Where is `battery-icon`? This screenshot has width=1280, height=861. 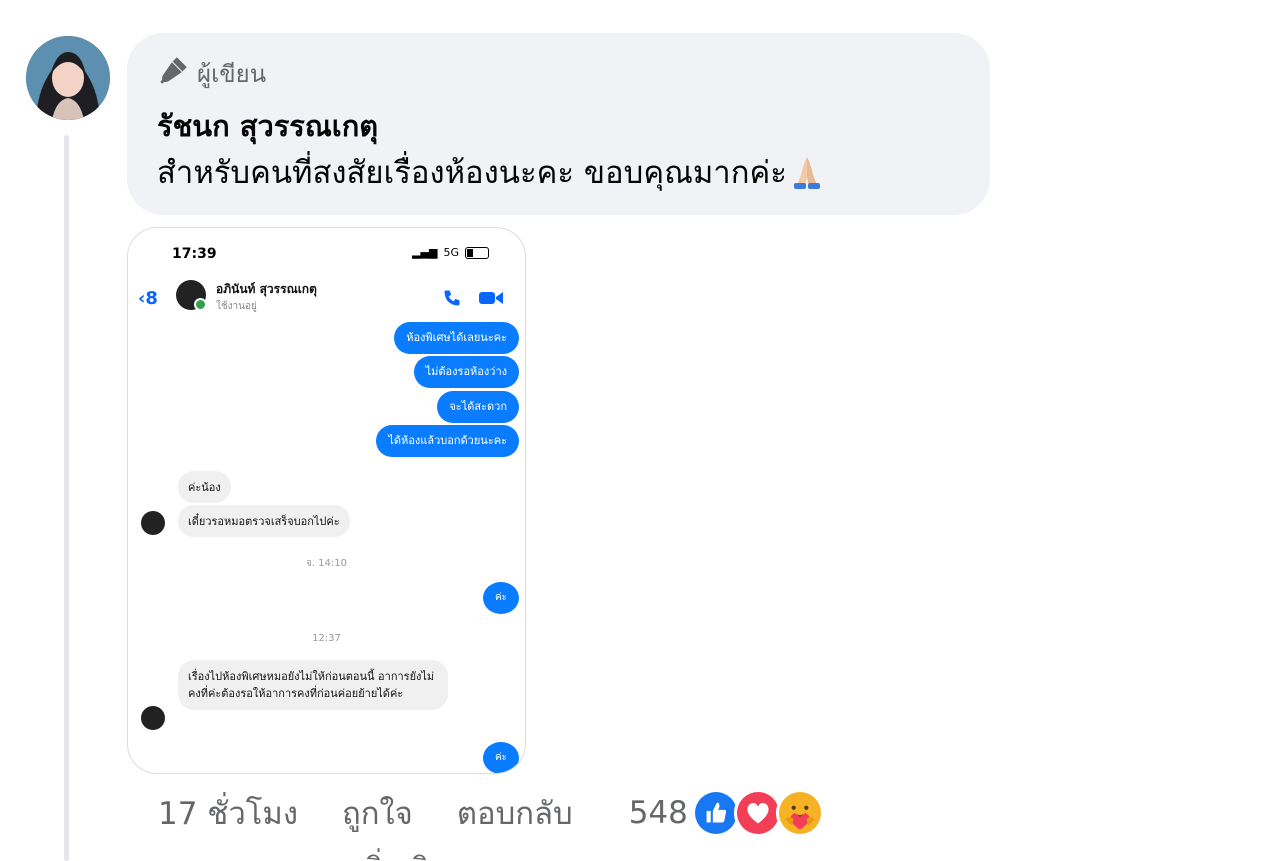
battery-icon is located at coordinates (477, 252).